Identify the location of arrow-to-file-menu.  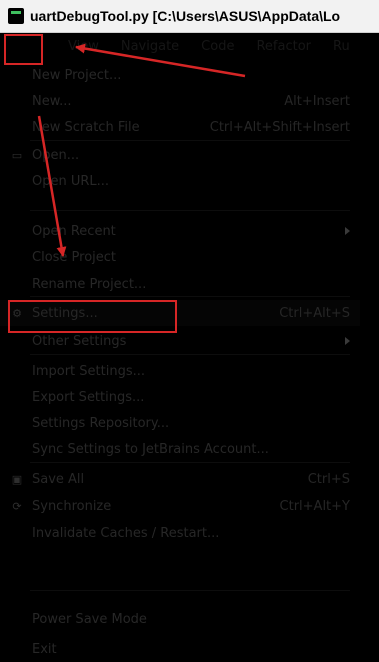
(160, 60).